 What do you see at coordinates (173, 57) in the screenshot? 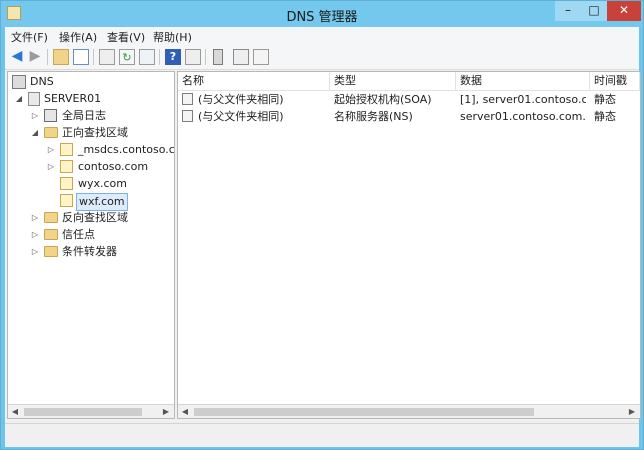
I see `help-icon: ?` at bounding box center [173, 57].